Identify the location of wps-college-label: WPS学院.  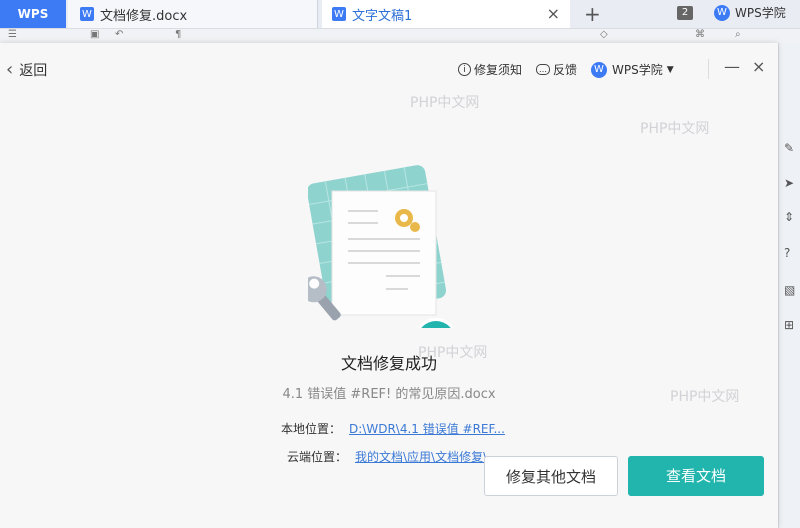
(637, 70).